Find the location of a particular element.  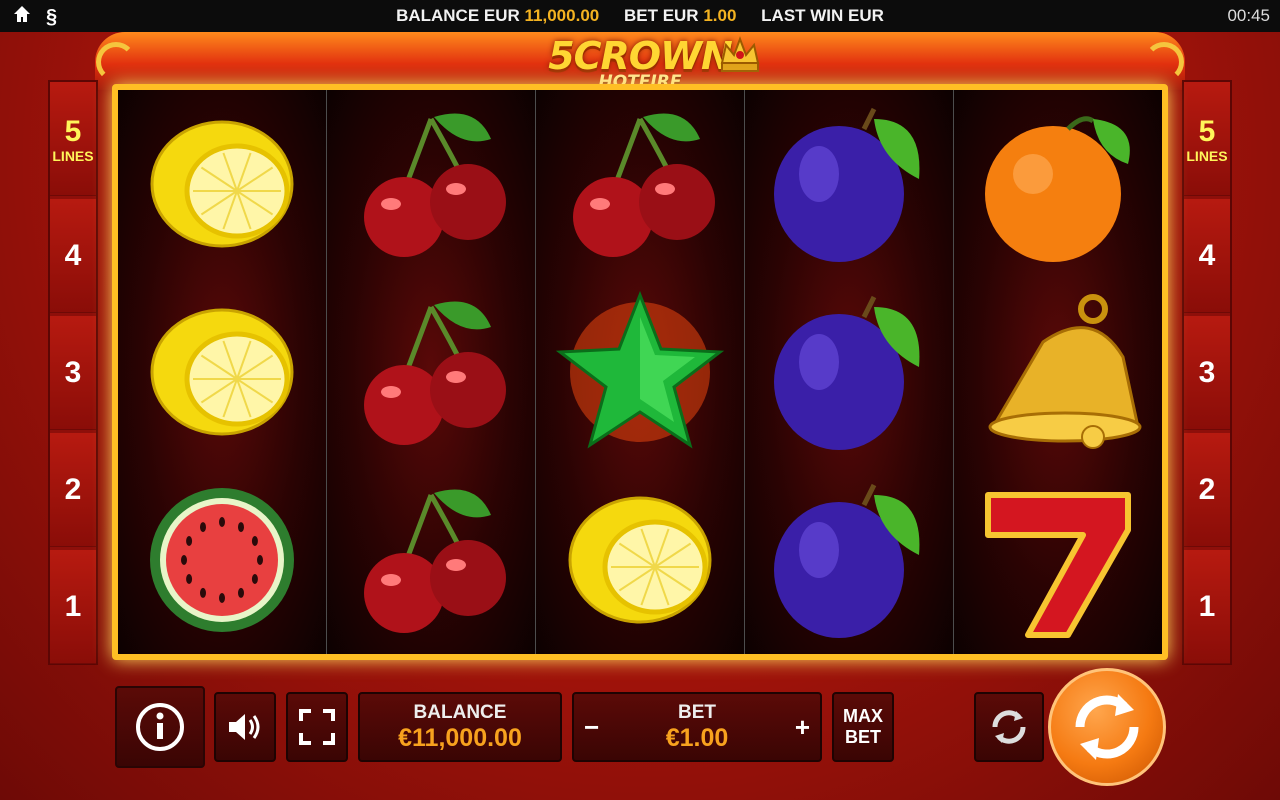

max-bet-label-line1: MAX is located at coordinates (863, 716).